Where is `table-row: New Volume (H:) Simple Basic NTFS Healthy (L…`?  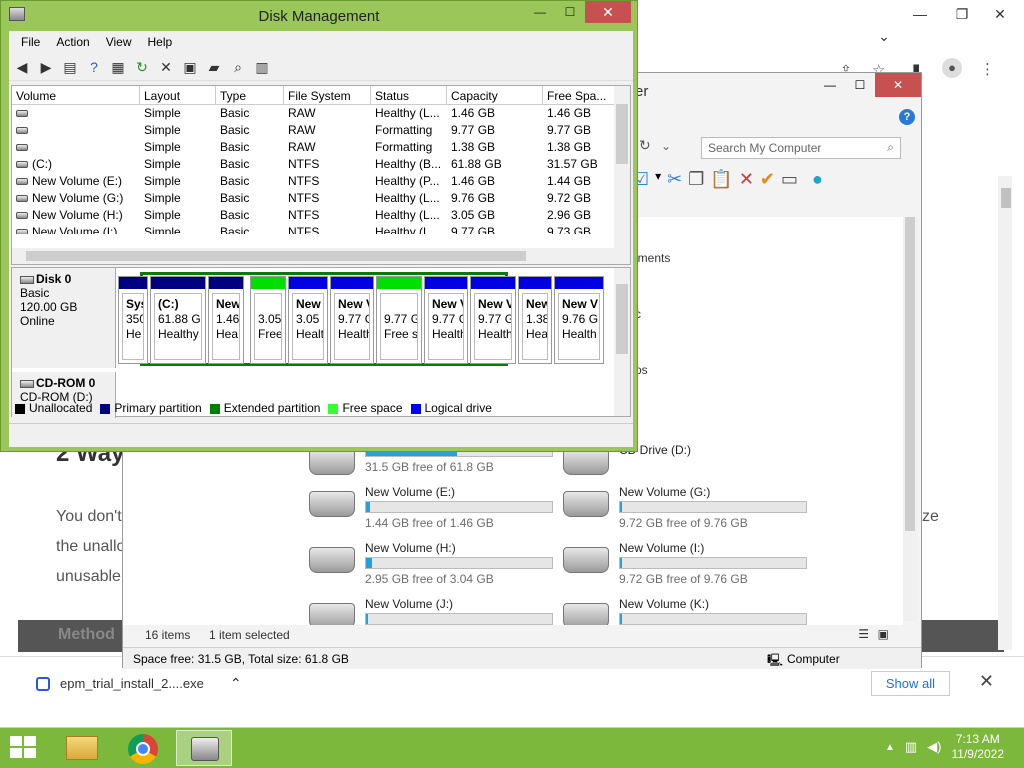
table-row: New Volume (H:) Simple Basic NTFS Healthy (L… is located at coordinates (321, 215).